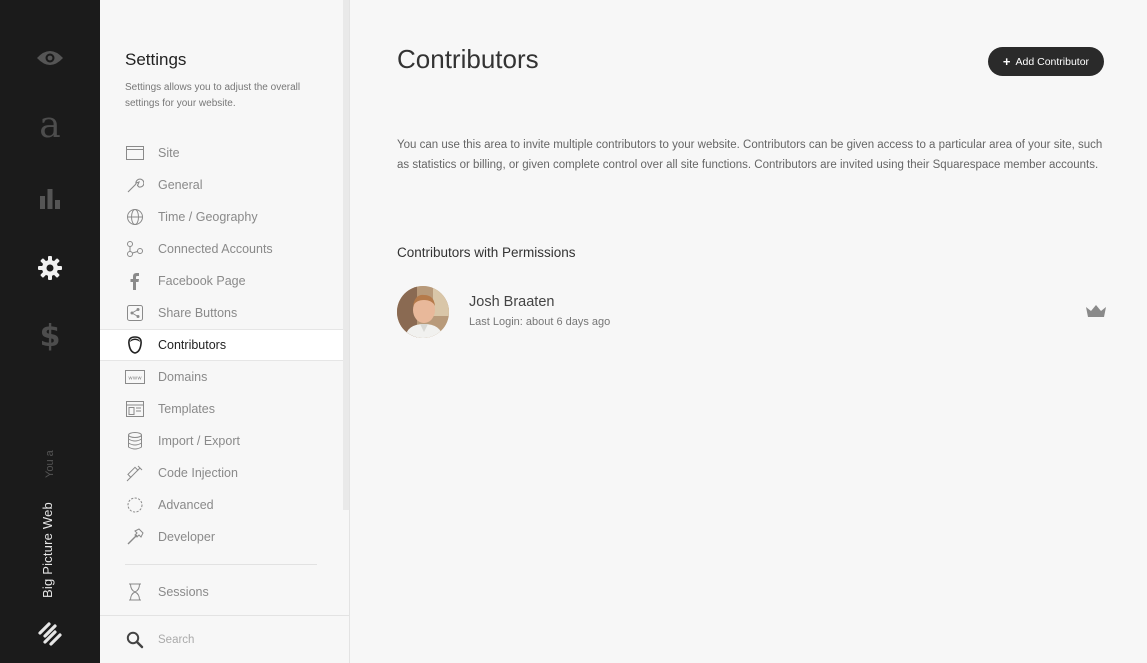  I want to click on svg-text: www, so click(135, 379).